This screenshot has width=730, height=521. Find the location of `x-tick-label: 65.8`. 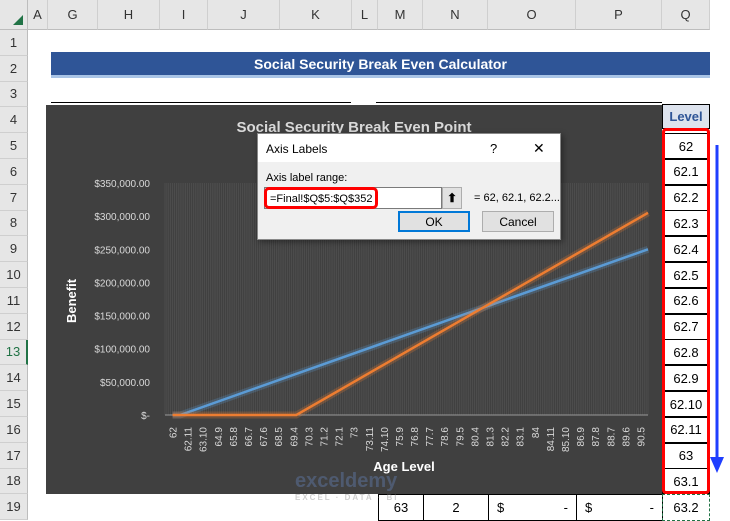

x-tick-label: 65.8 is located at coordinates (234, 437).